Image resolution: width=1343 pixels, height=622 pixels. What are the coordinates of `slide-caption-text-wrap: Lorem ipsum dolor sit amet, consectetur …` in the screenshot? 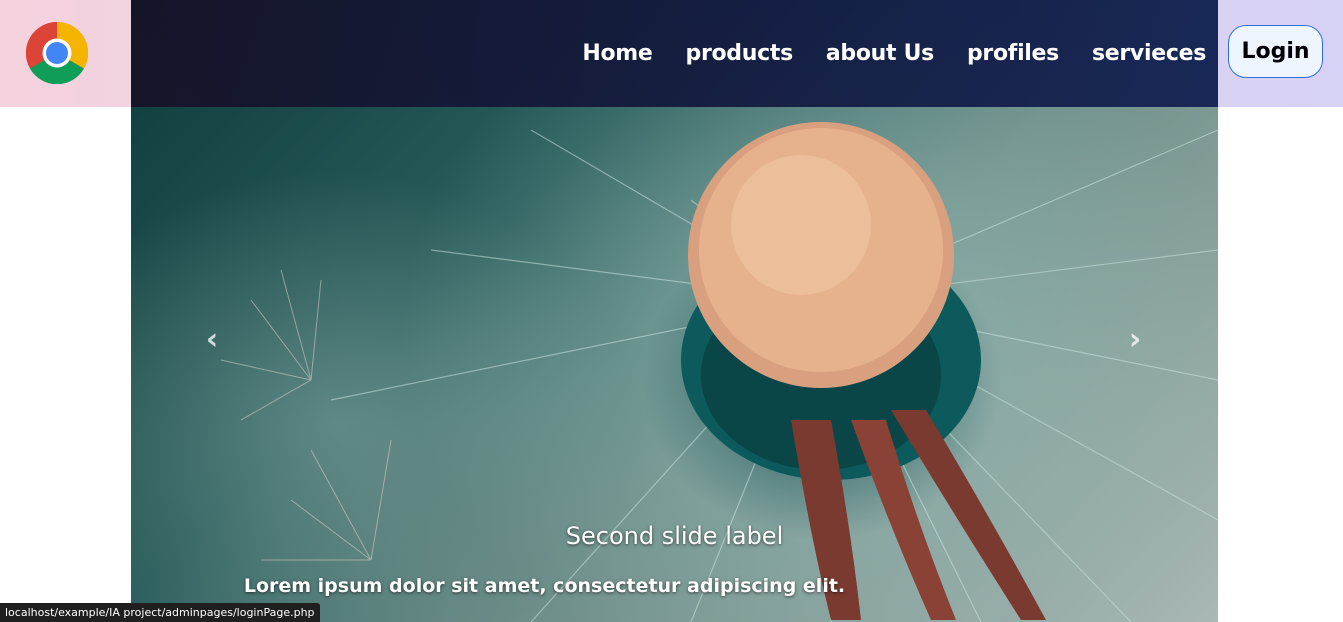 It's located at (674, 586).